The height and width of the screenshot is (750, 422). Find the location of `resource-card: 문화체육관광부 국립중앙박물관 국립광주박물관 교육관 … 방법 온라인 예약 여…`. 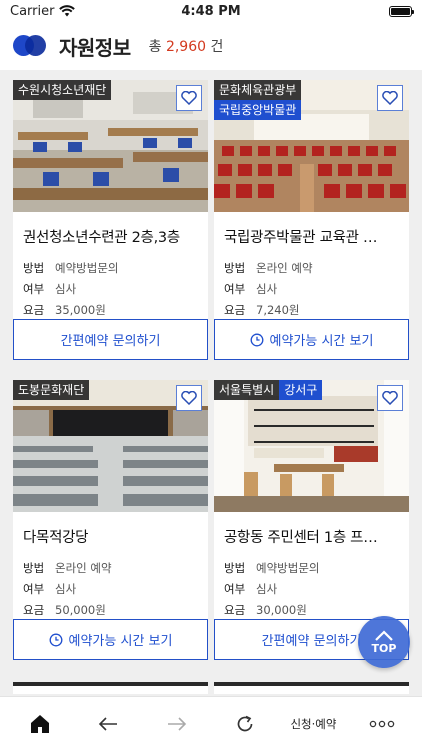

resource-card: 문화체육관광부 국립중앙박물관 국립광주박물관 교육관 … 방법 온라인 예약 여… is located at coordinates (311, 200).